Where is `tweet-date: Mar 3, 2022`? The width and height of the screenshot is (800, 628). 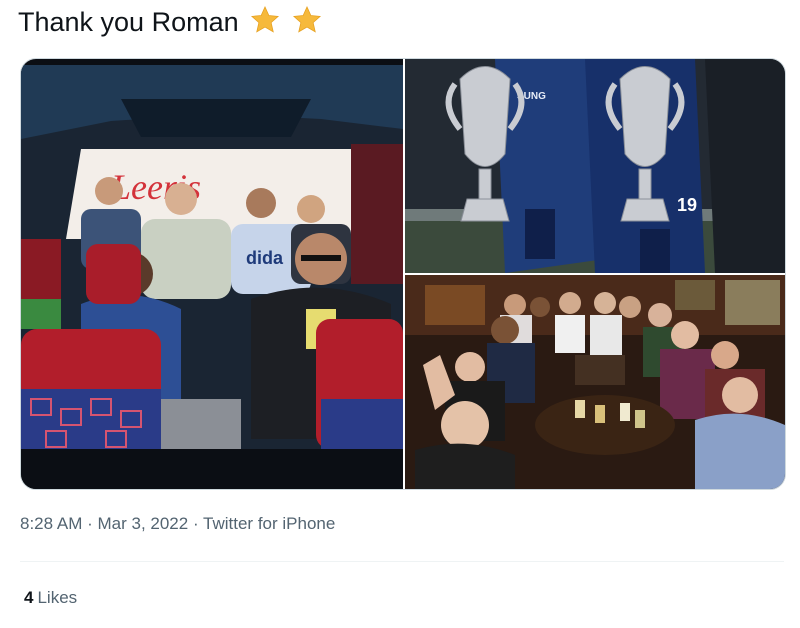
tweet-date: Mar 3, 2022 is located at coordinates (142, 523).